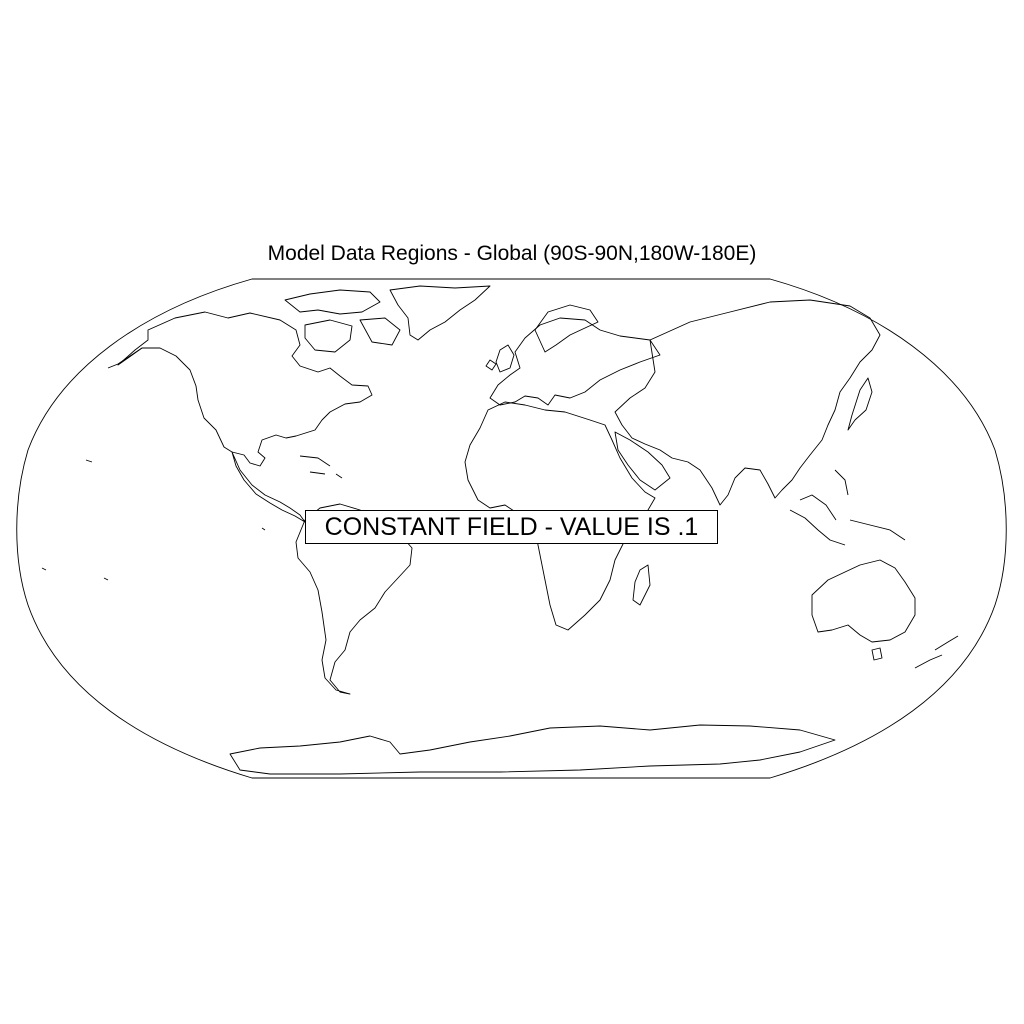 The width and height of the screenshot is (1024, 1024). I want to click on tasmania, so click(877, 654).